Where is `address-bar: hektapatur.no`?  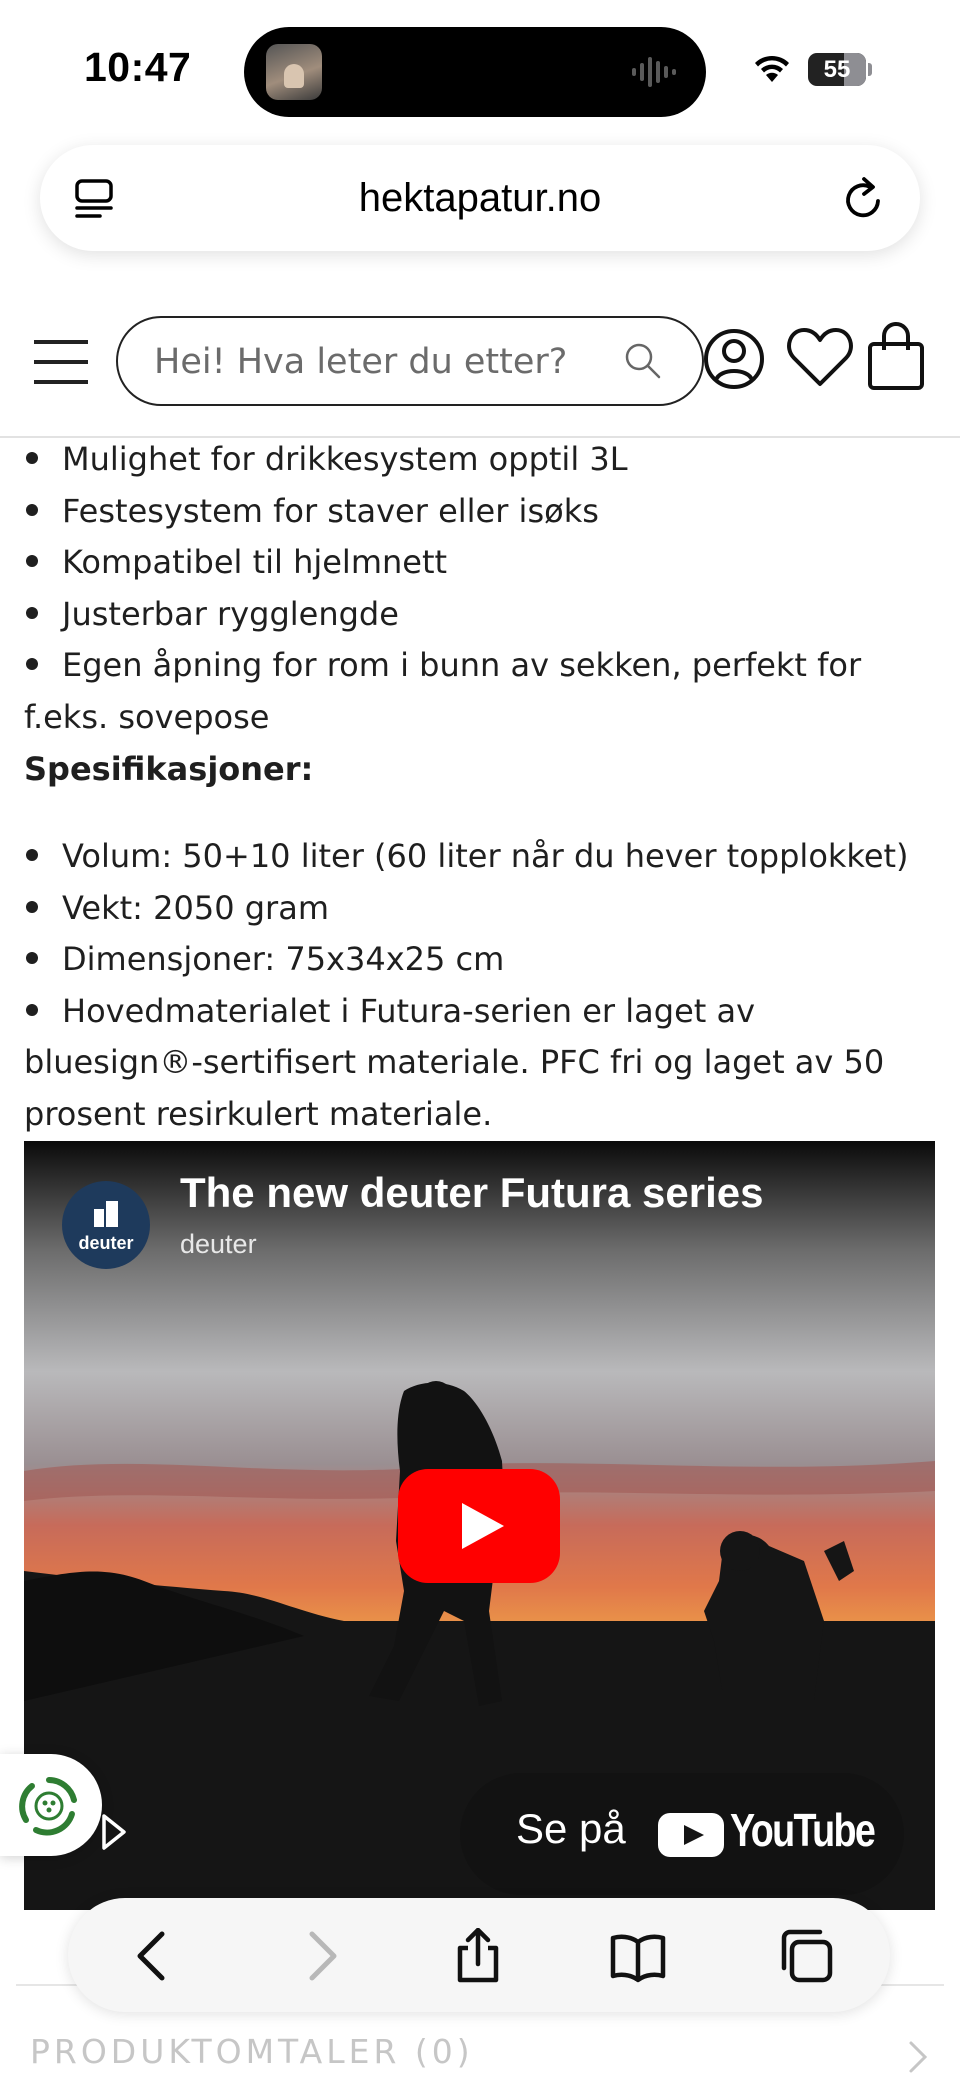 address-bar: hektapatur.no is located at coordinates (480, 198).